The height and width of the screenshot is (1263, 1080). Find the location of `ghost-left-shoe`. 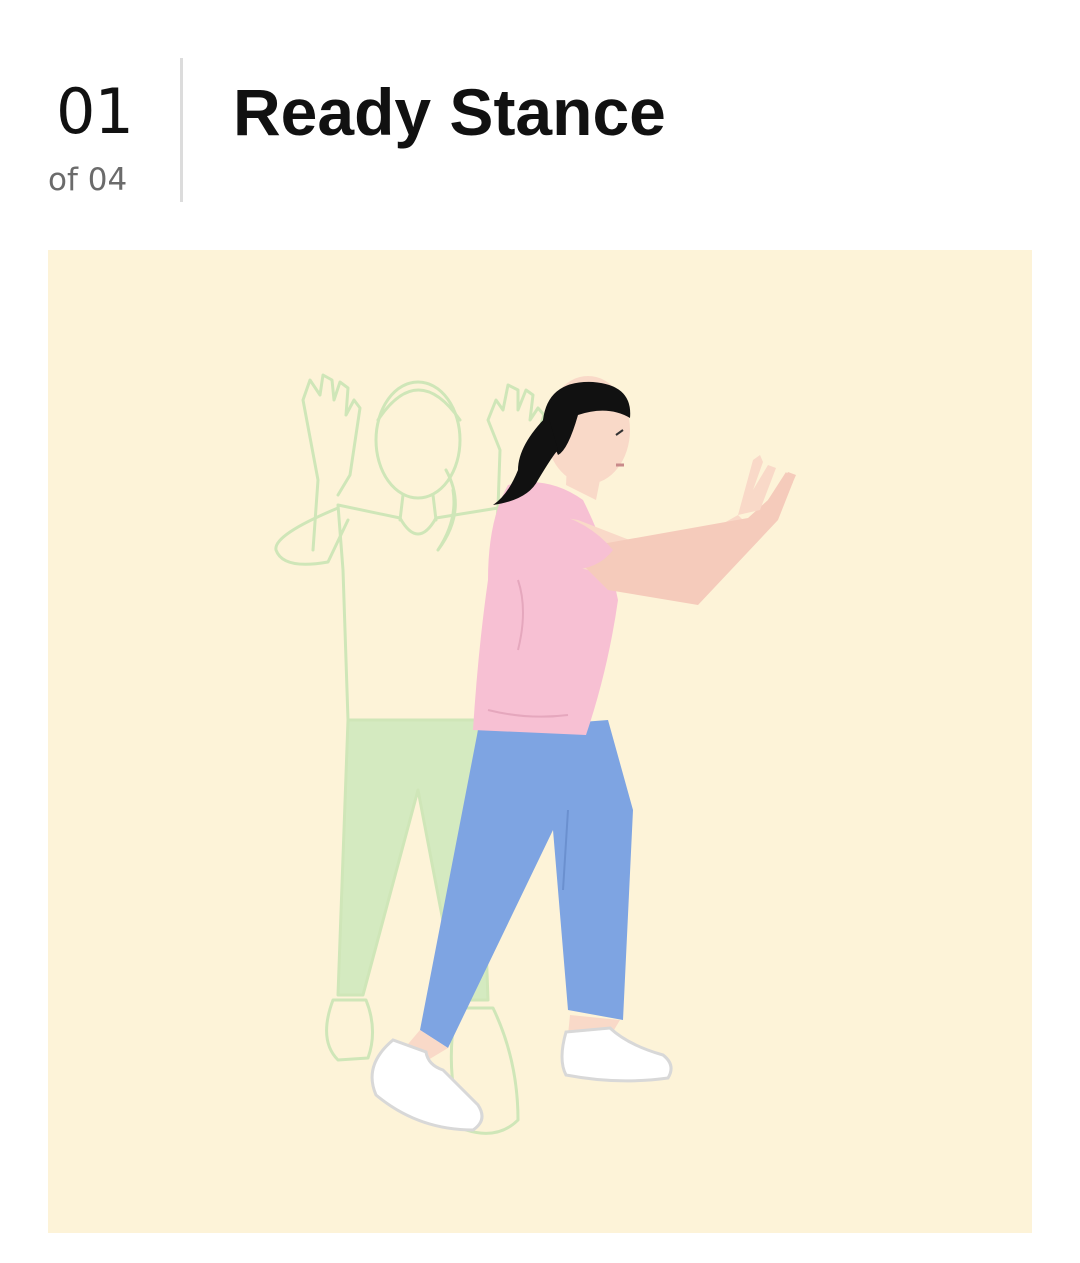

ghost-left-shoe is located at coordinates (349, 1030).